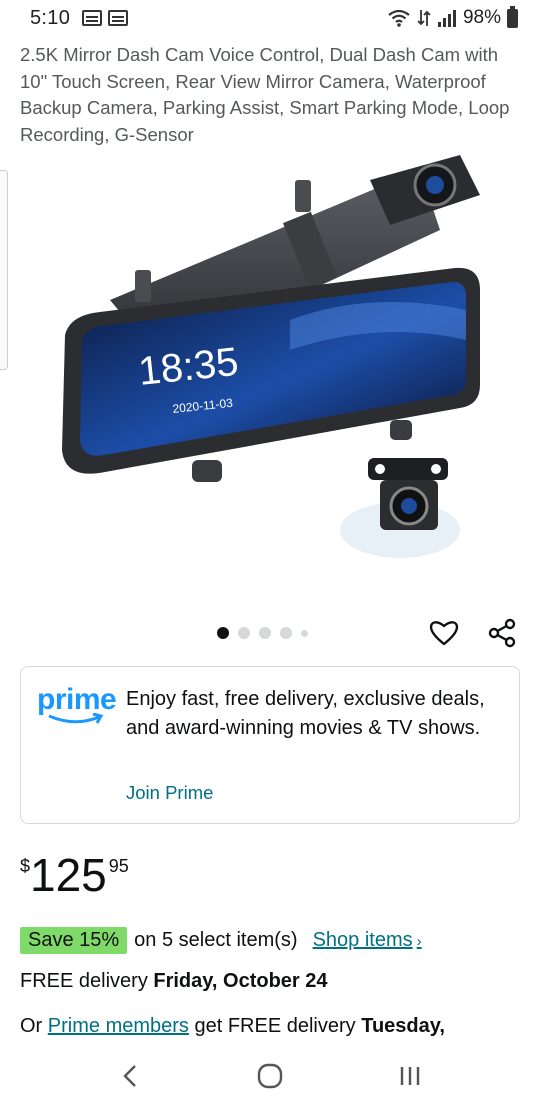 The width and height of the screenshot is (540, 1110). I want to click on promo-row: Save 15% on 5 select item(s) Shop items ›, so click(221, 940).